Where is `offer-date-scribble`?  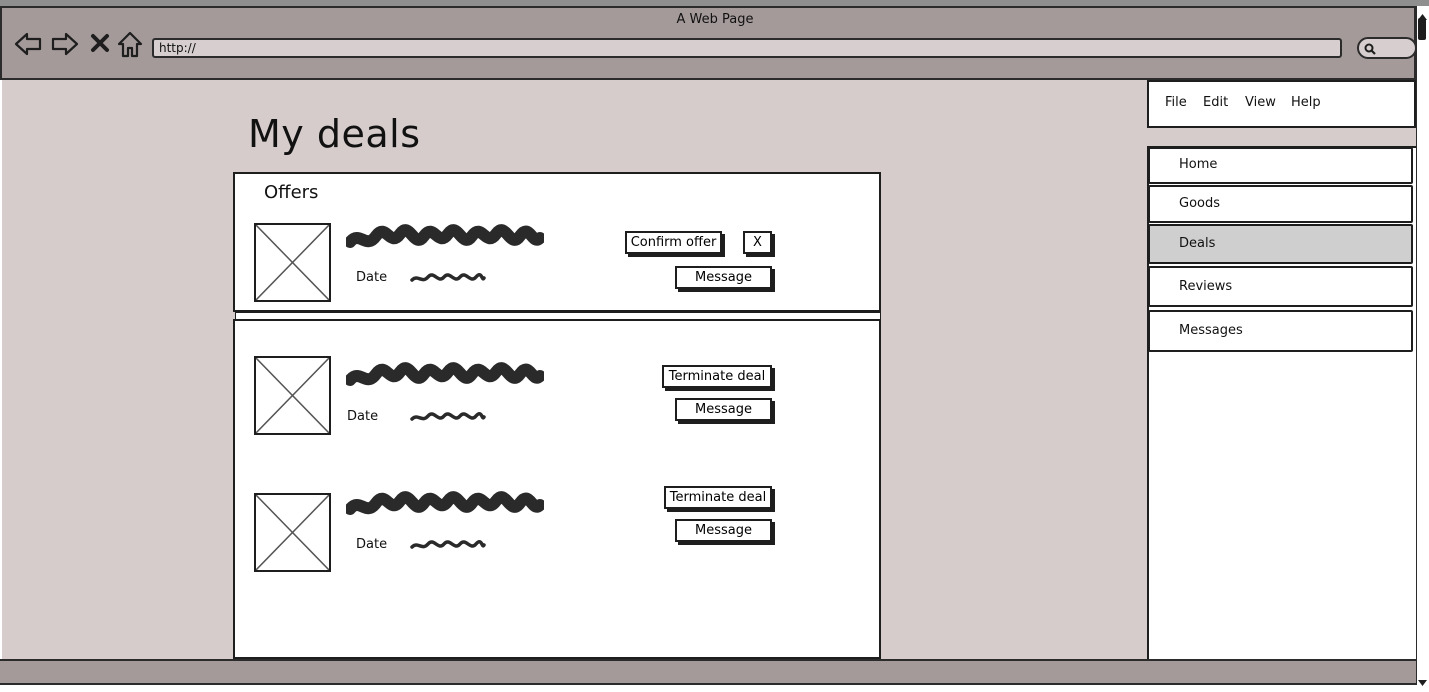
offer-date-scribble is located at coordinates (448, 278).